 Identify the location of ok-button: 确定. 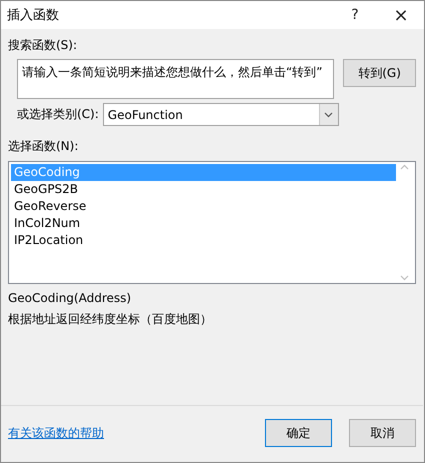
(298, 433).